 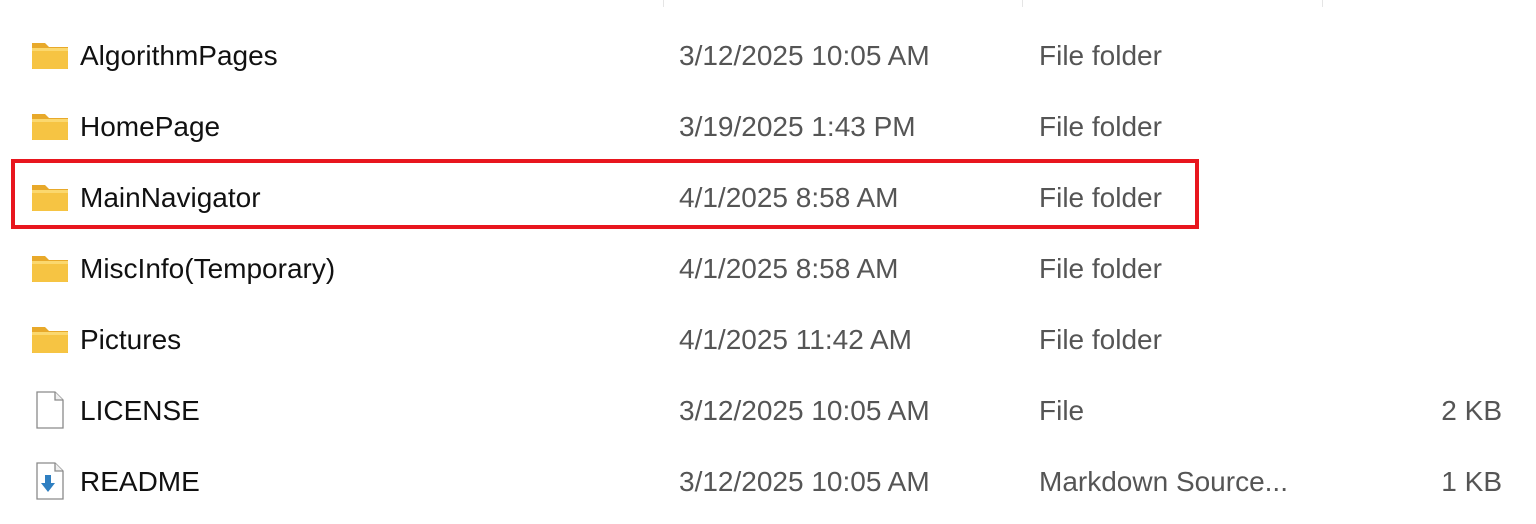 What do you see at coordinates (131, 339) in the screenshot?
I see `file-name: Pictures` at bounding box center [131, 339].